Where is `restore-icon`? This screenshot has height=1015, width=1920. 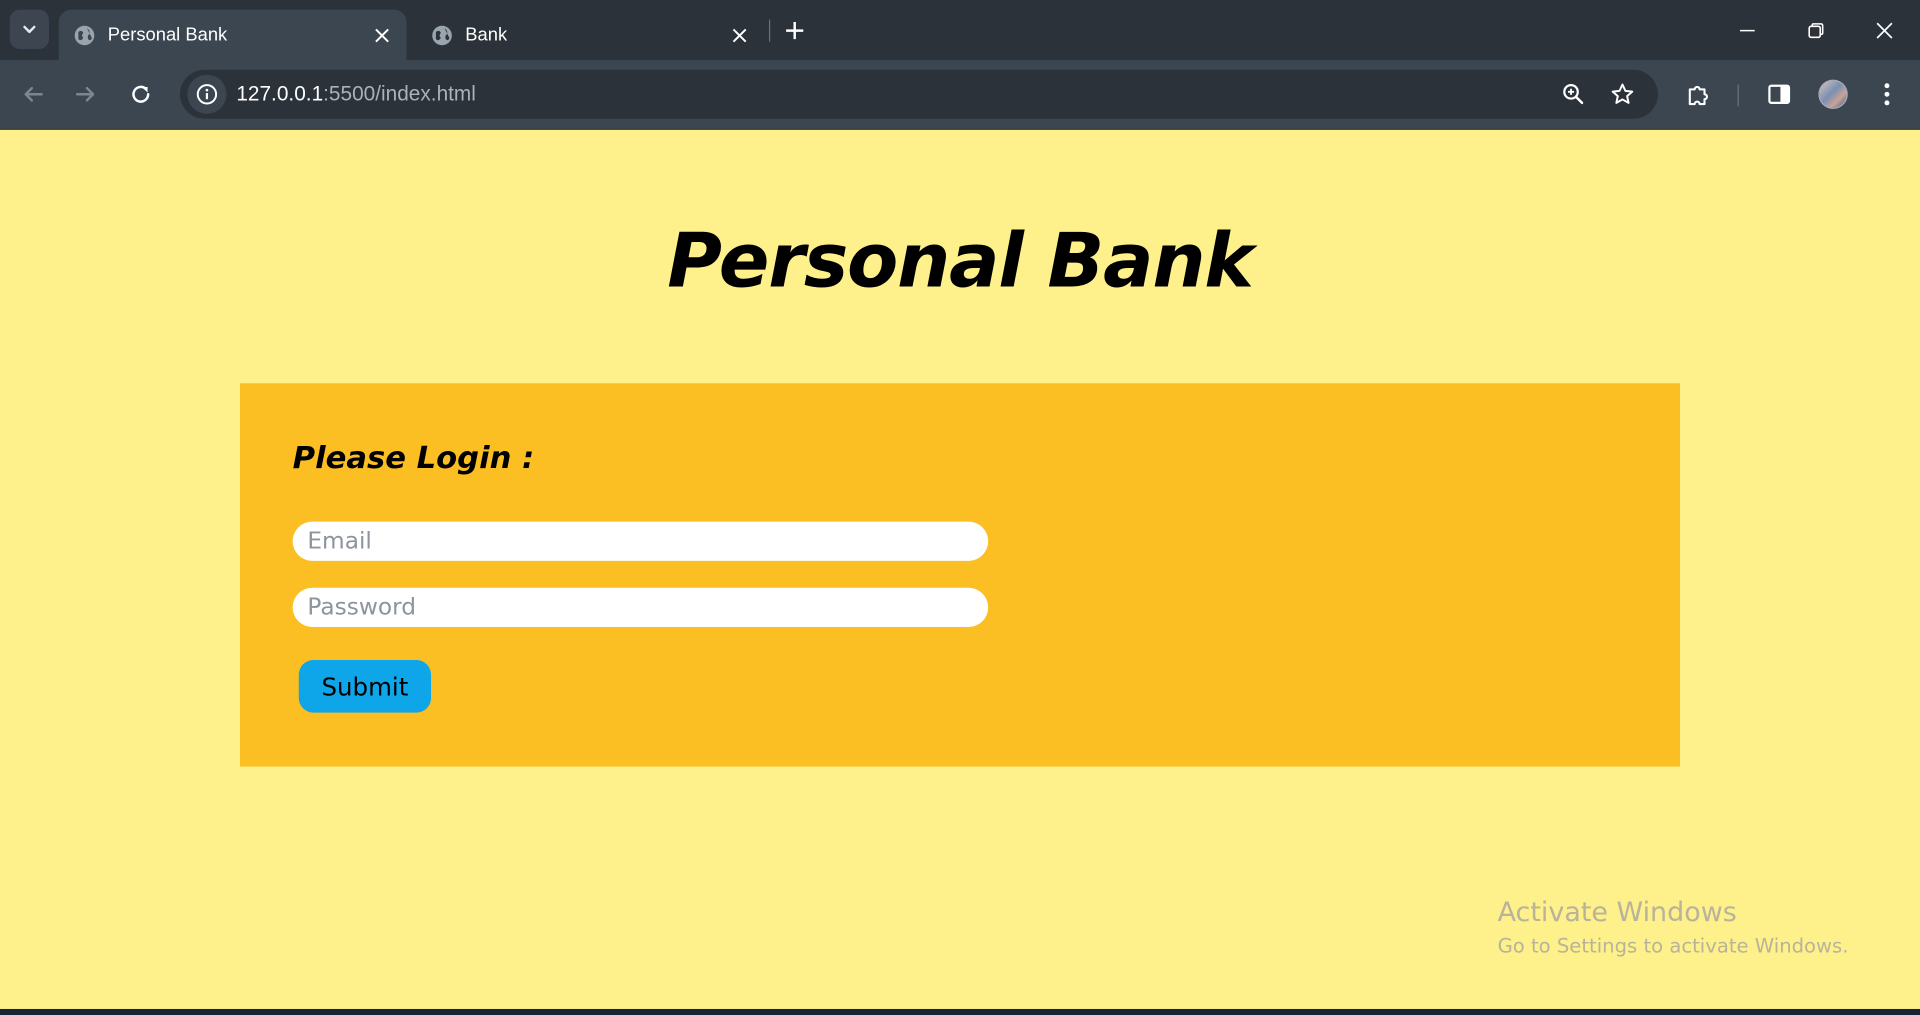 restore-icon is located at coordinates (1816, 30).